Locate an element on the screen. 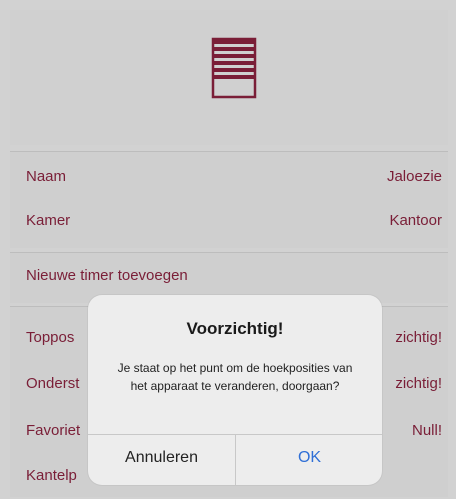 The width and height of the screenshot is (456, 499). dialog-title: Voorzichtig! is located at coordinates (235, 328).